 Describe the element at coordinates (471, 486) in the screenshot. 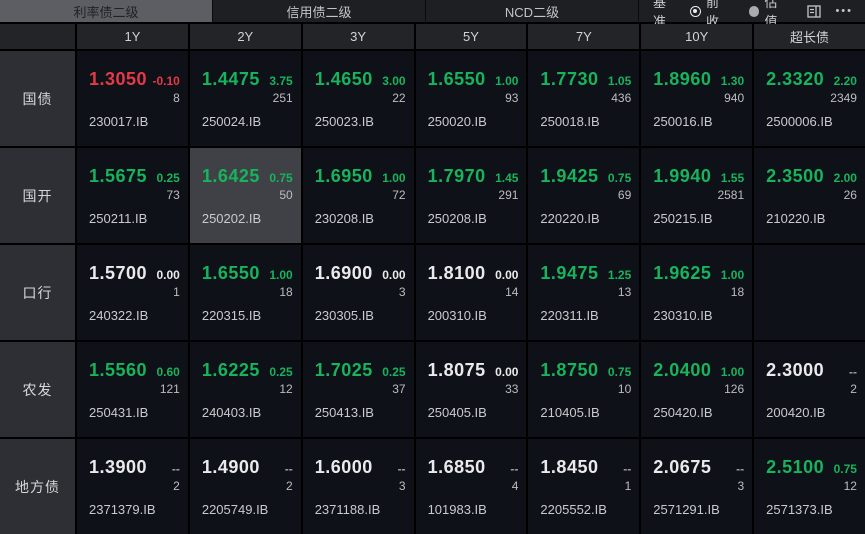

I see `bond-cell-local-gov-5y: 1.6850 -- 4 101983.IB` at that location.